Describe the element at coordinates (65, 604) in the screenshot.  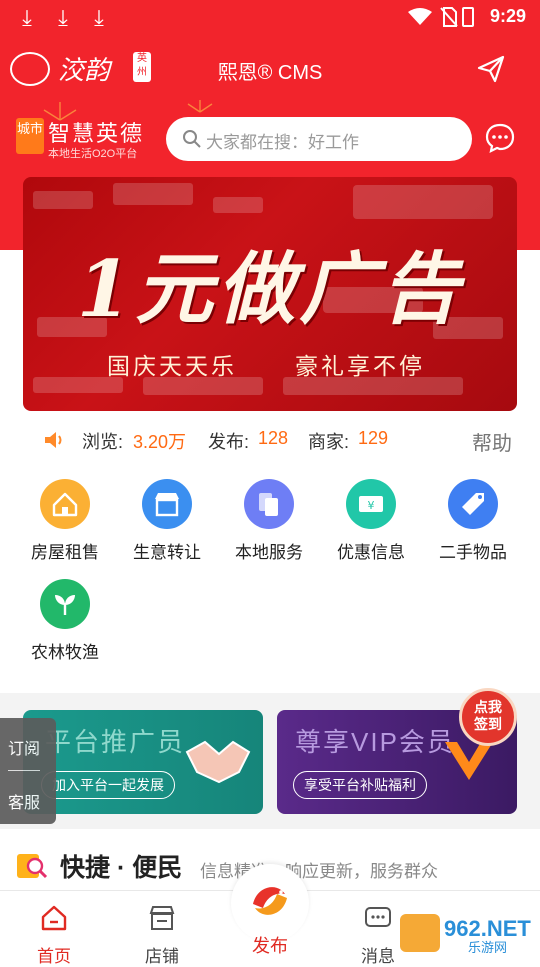
I see `sprout-icon` at that location.